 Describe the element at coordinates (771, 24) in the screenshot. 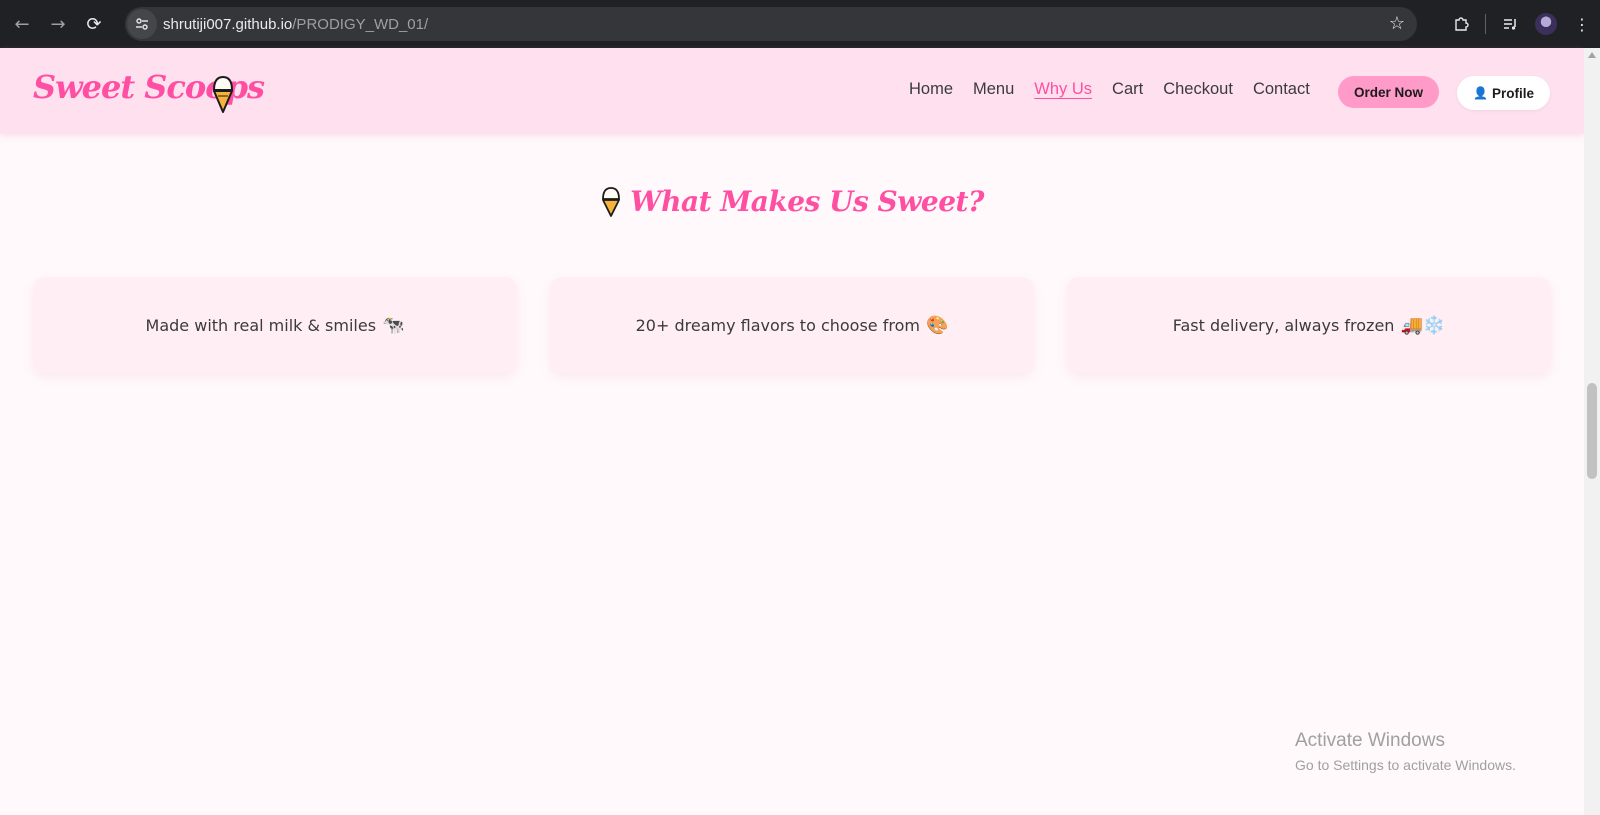

I see `address-bar: shrutiji007.github.io/PRODIGY_WD_01/ ☆` at that location.